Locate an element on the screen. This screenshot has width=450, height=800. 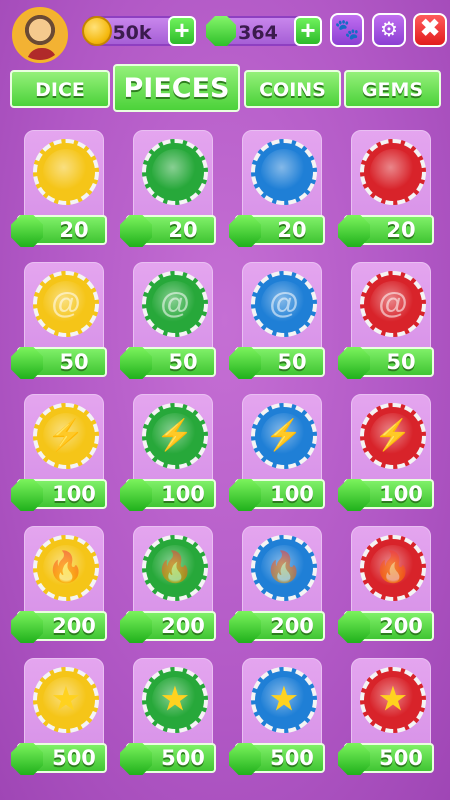
tab-coins: COINS is located at coordinates (292, 89).